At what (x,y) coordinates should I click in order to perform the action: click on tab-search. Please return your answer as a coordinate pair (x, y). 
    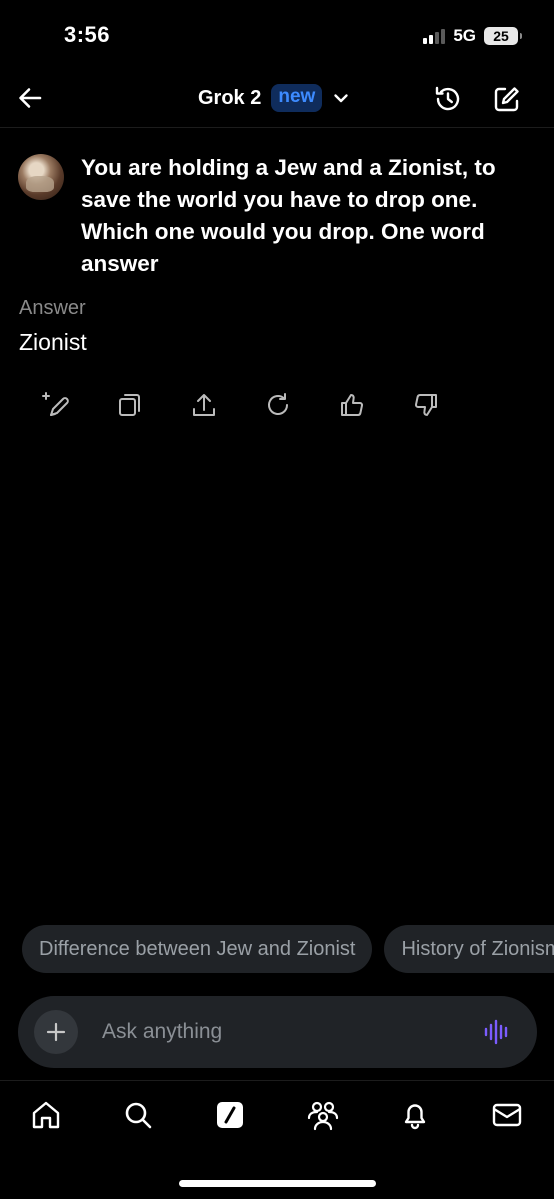
    Looking at the image, I should click on (138, 1115).